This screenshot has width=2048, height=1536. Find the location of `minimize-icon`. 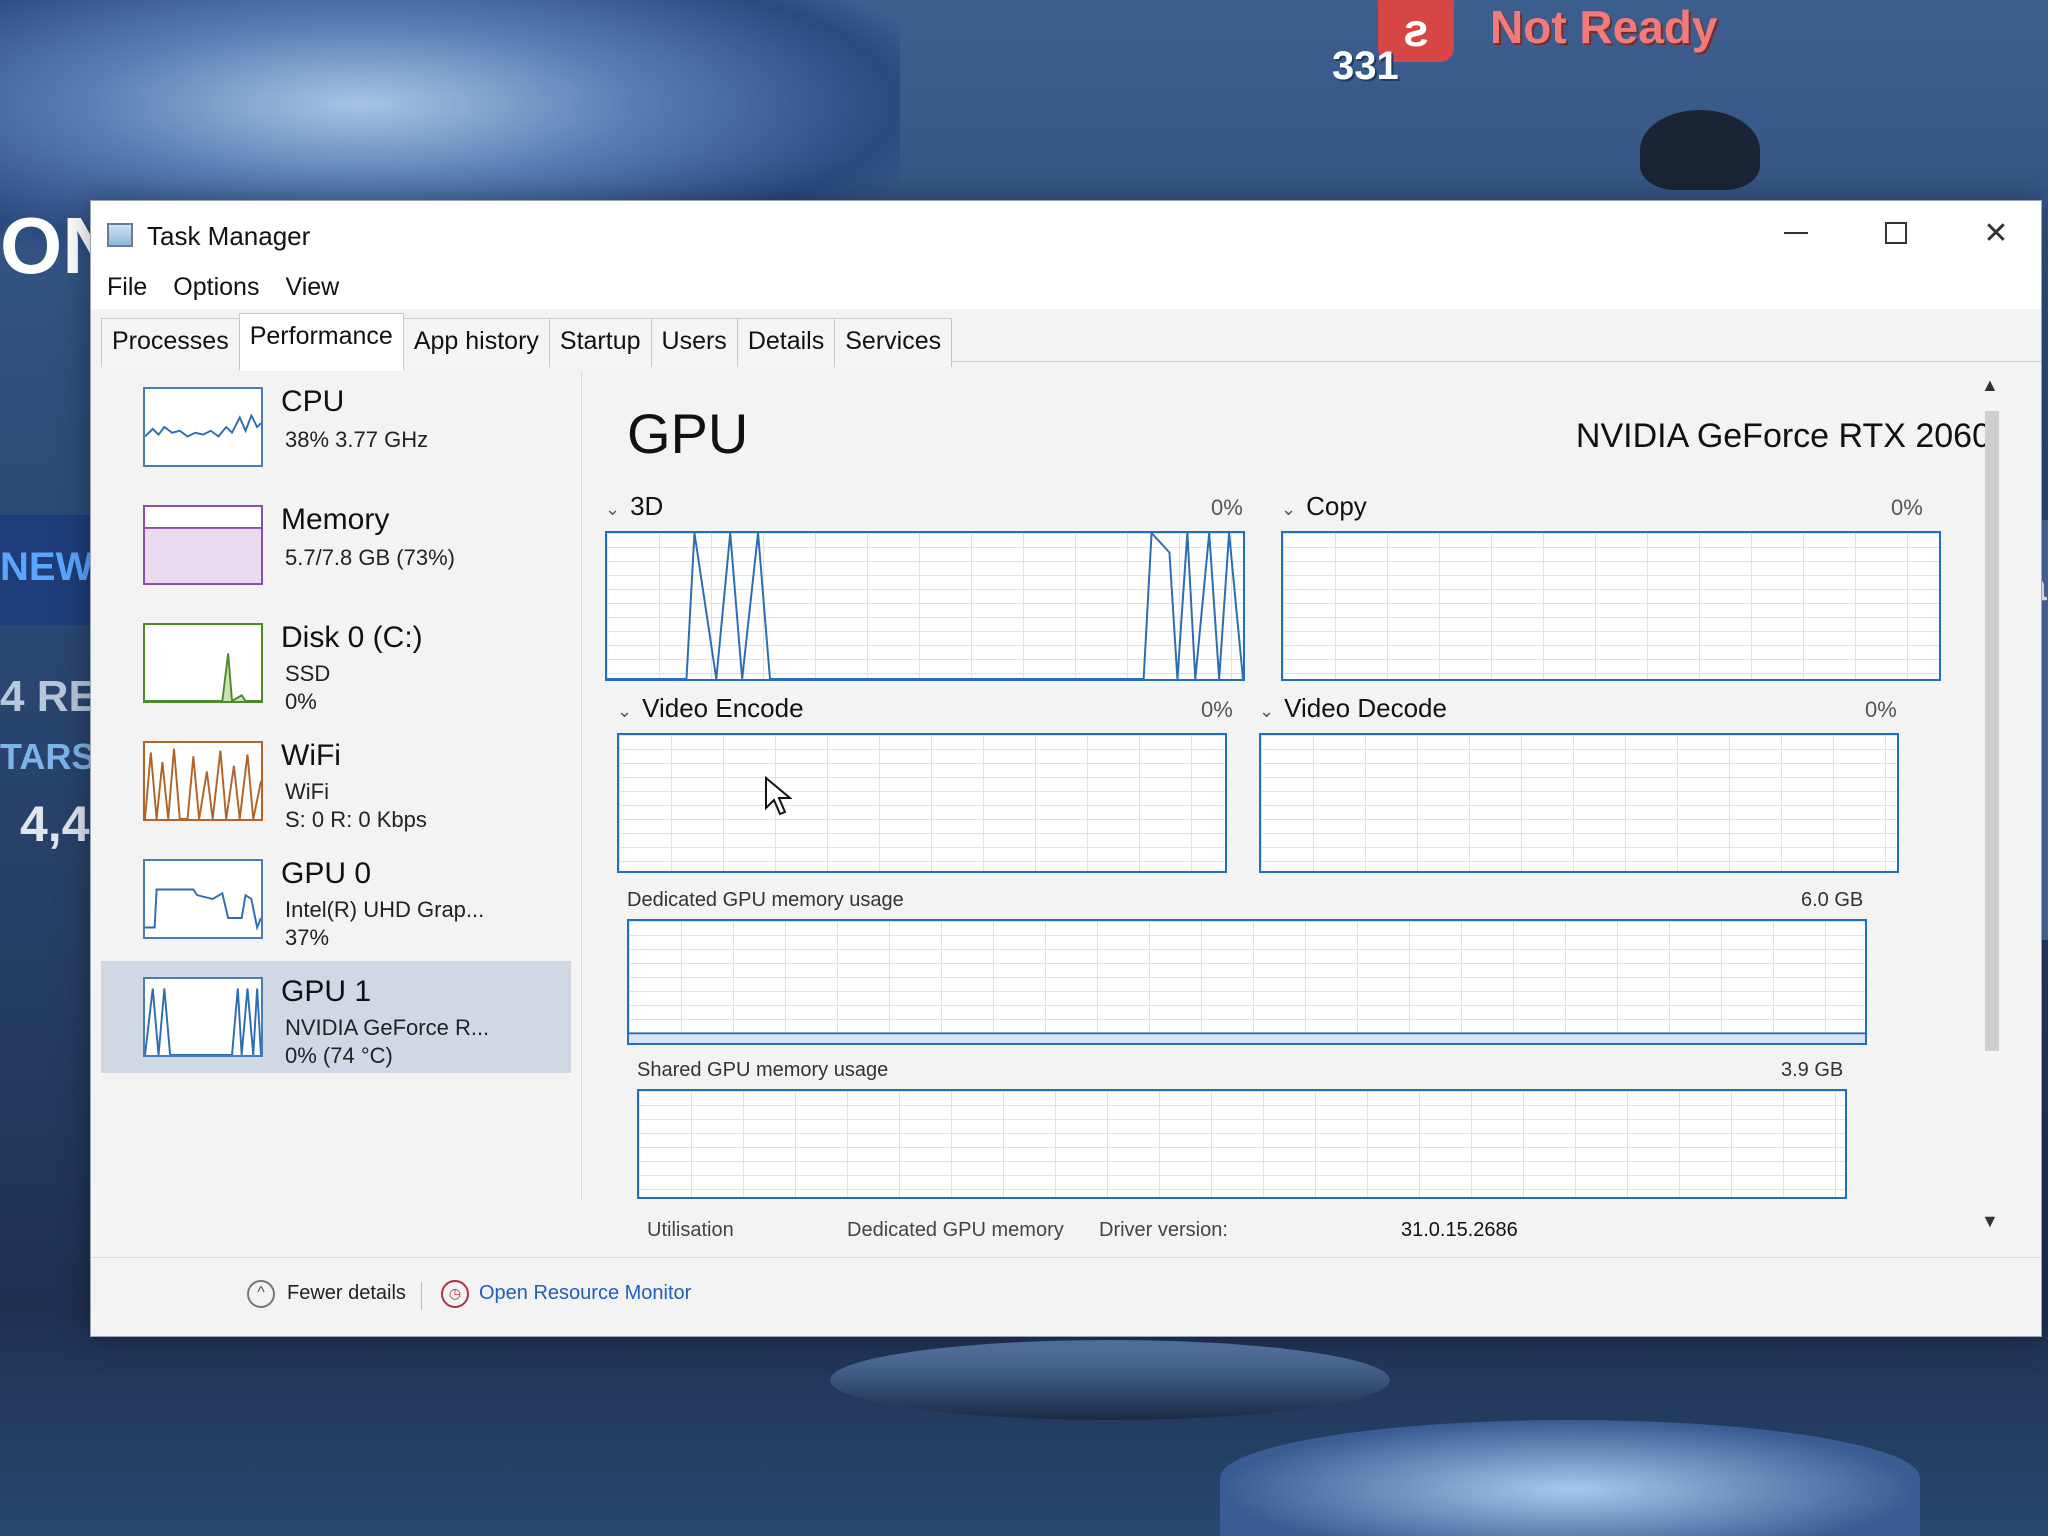

minimize-icon is located at coordinates (1796, 233).